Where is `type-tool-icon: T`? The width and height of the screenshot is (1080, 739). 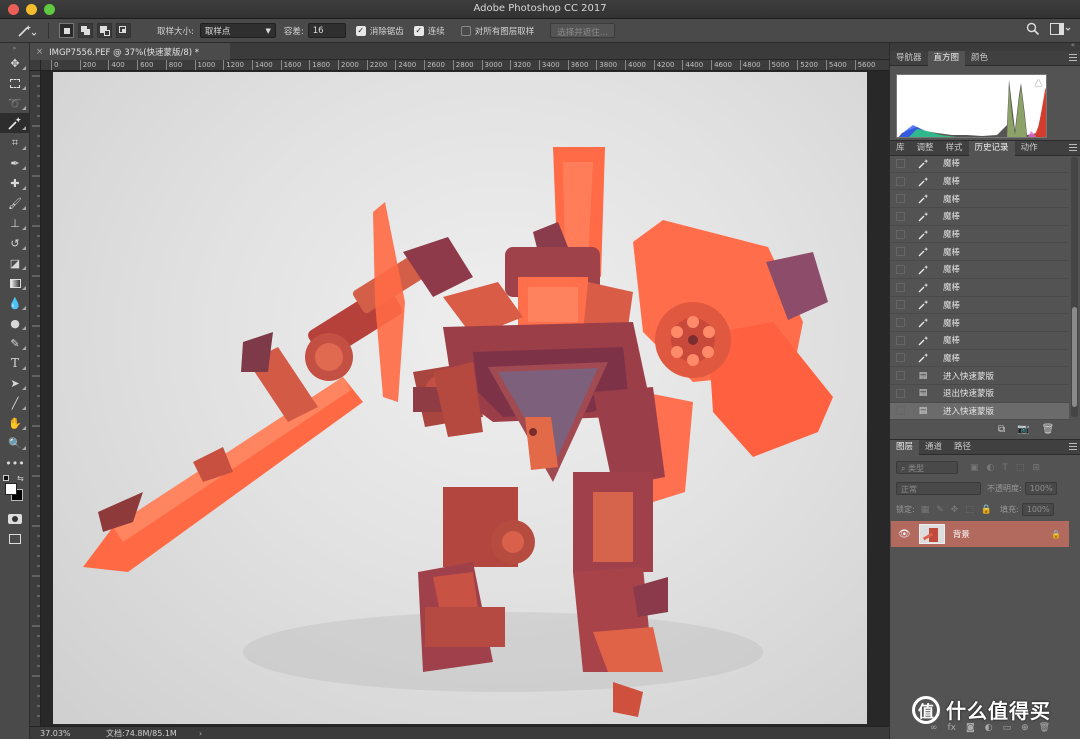 type-tool-icon: T is located at coordinates (15, 363).